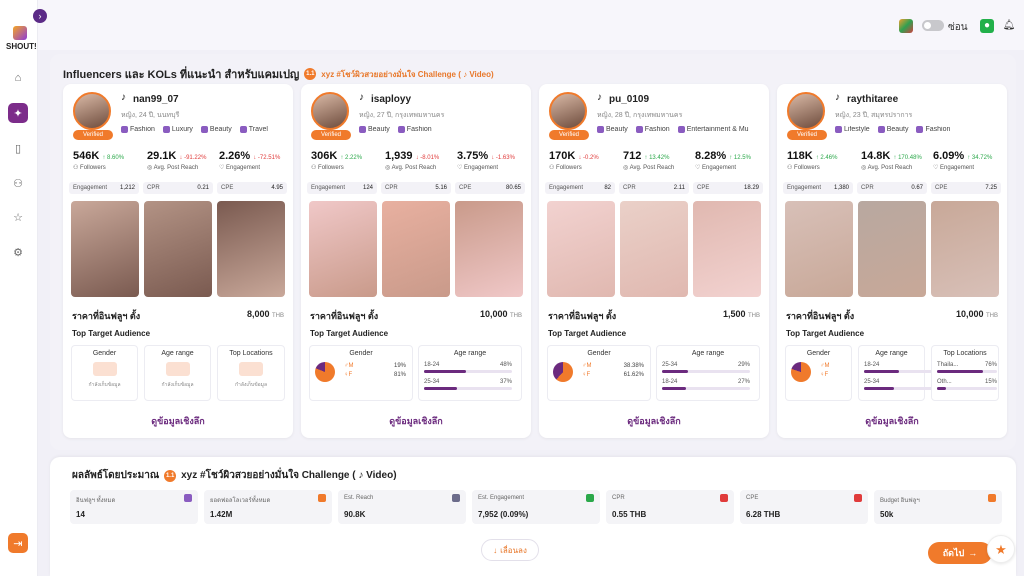  I want to click on female-icon: ♀F, so click(824, 375).